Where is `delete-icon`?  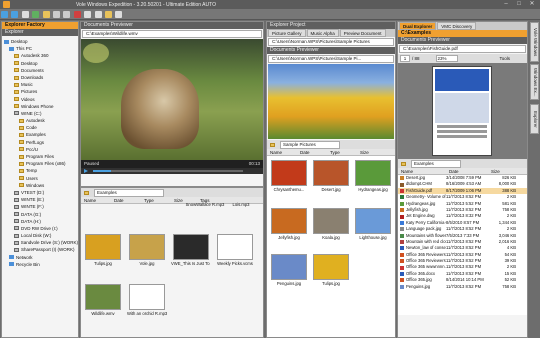 delete-icon is located at coordinates (77, 14).